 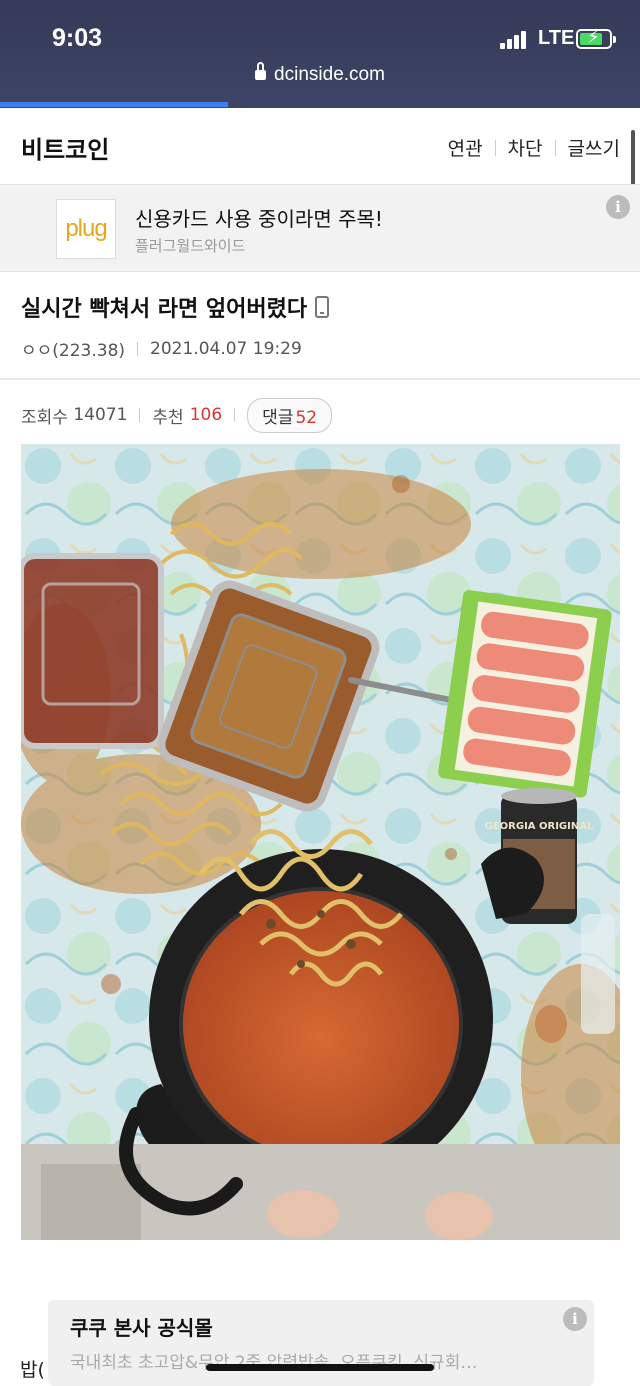 What do you see at coordinates (278, 417) in the screenshot?
I see `comments-label: 댓글` at bounding box center [278, 417].